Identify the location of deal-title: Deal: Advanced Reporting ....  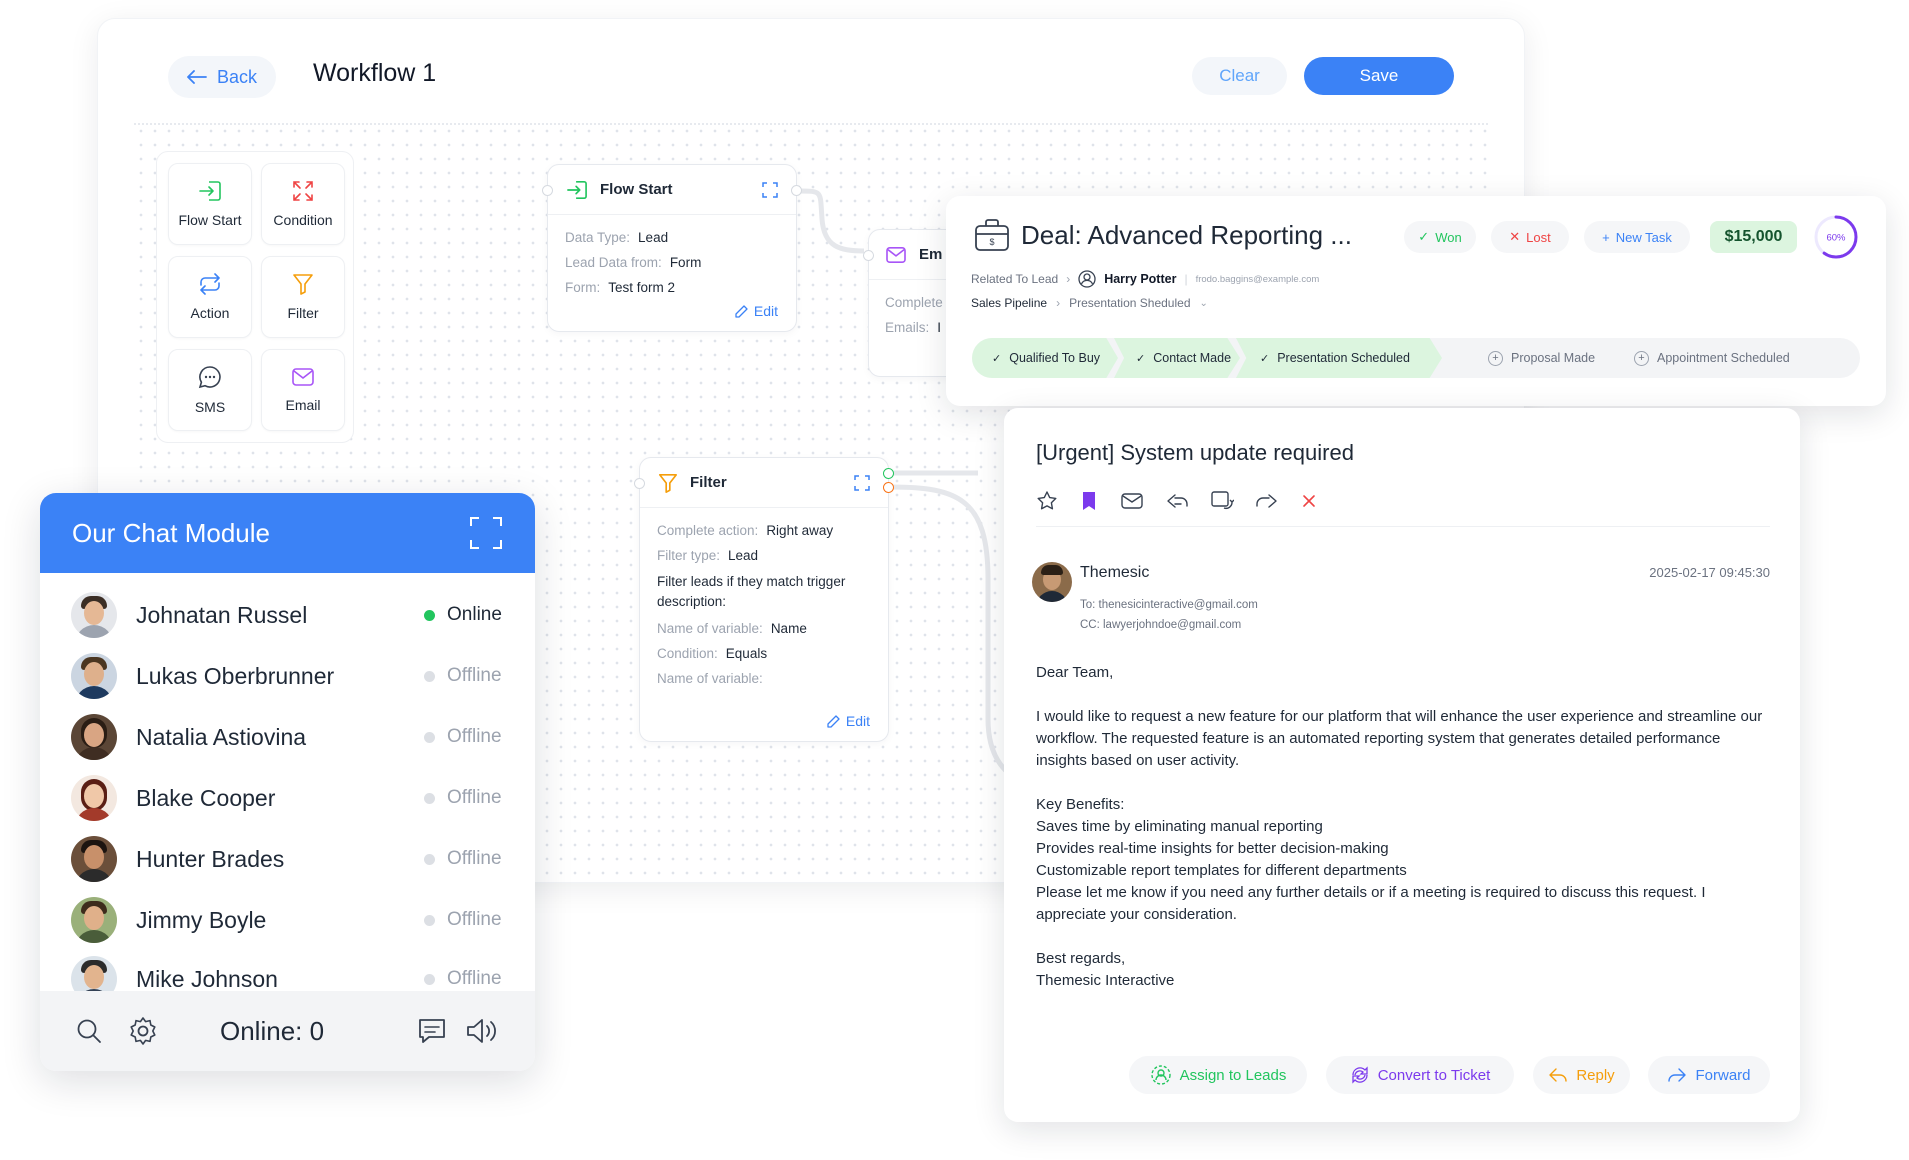
(1186, 235).